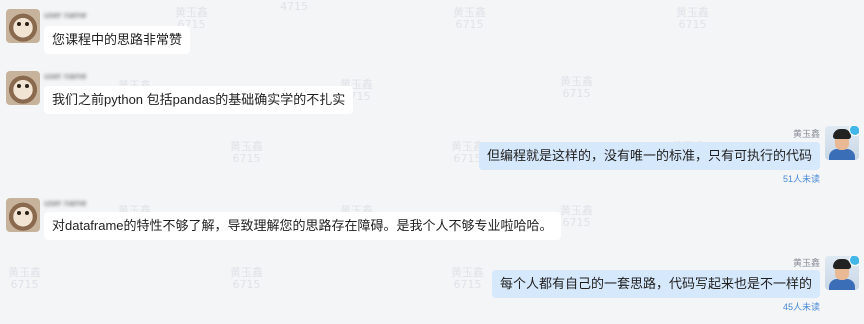  I want to click on unread-receipt: 51人未读, so click(801, 179).